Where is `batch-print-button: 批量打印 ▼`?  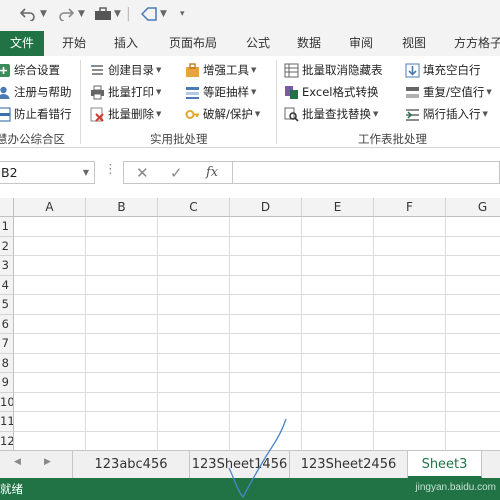
batch-print-button: 批量打印 ▼ is located at coordinates (125, 92).